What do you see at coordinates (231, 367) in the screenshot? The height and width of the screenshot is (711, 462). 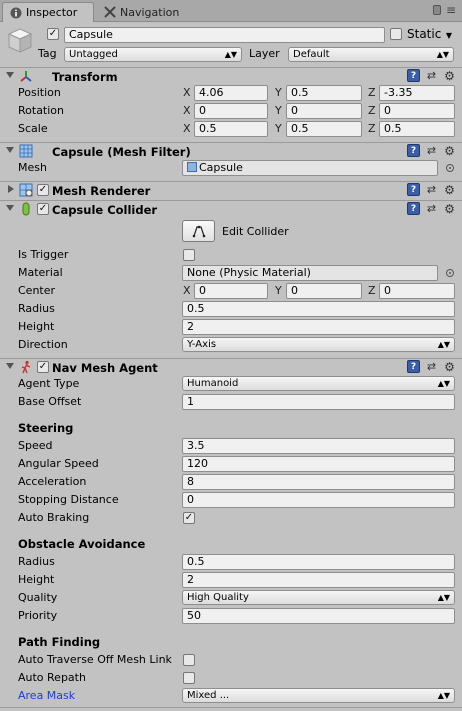 I see `nav-mesh-agent-header: ✓ Nav Mesh Agent ? ⇄ ⚙` at bounding box center [231, 367].